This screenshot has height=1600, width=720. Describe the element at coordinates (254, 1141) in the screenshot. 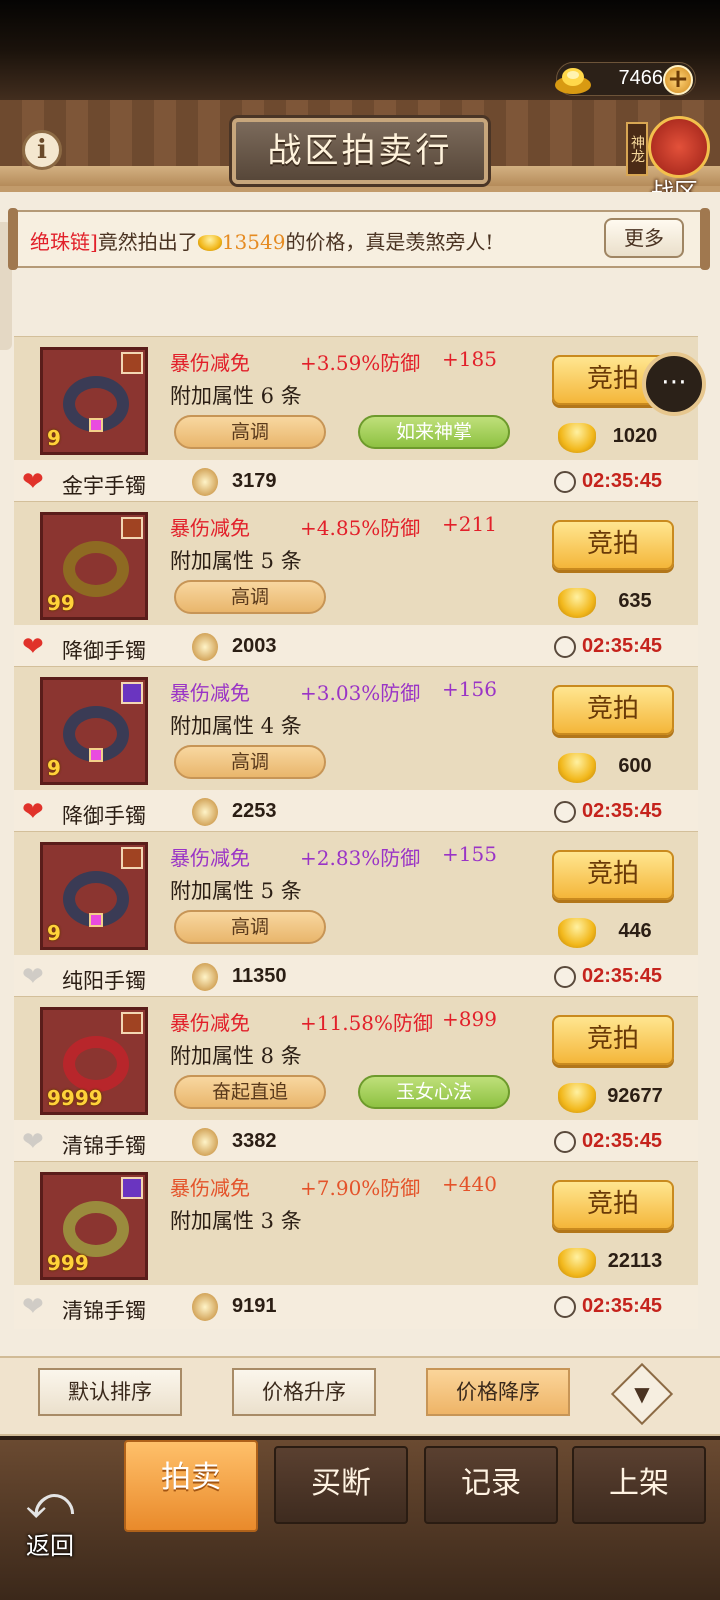

I see `bid-count: 3382` at that location.